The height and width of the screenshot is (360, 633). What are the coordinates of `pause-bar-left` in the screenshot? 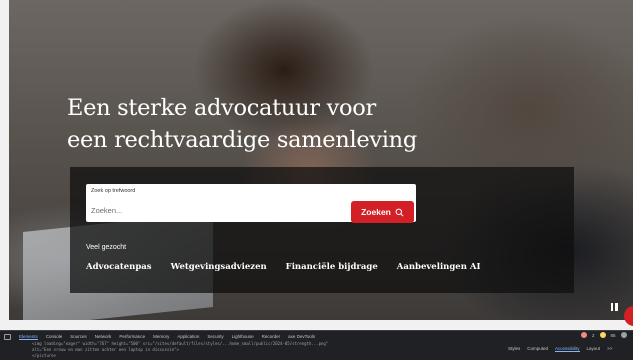 It's located at (611, 306).